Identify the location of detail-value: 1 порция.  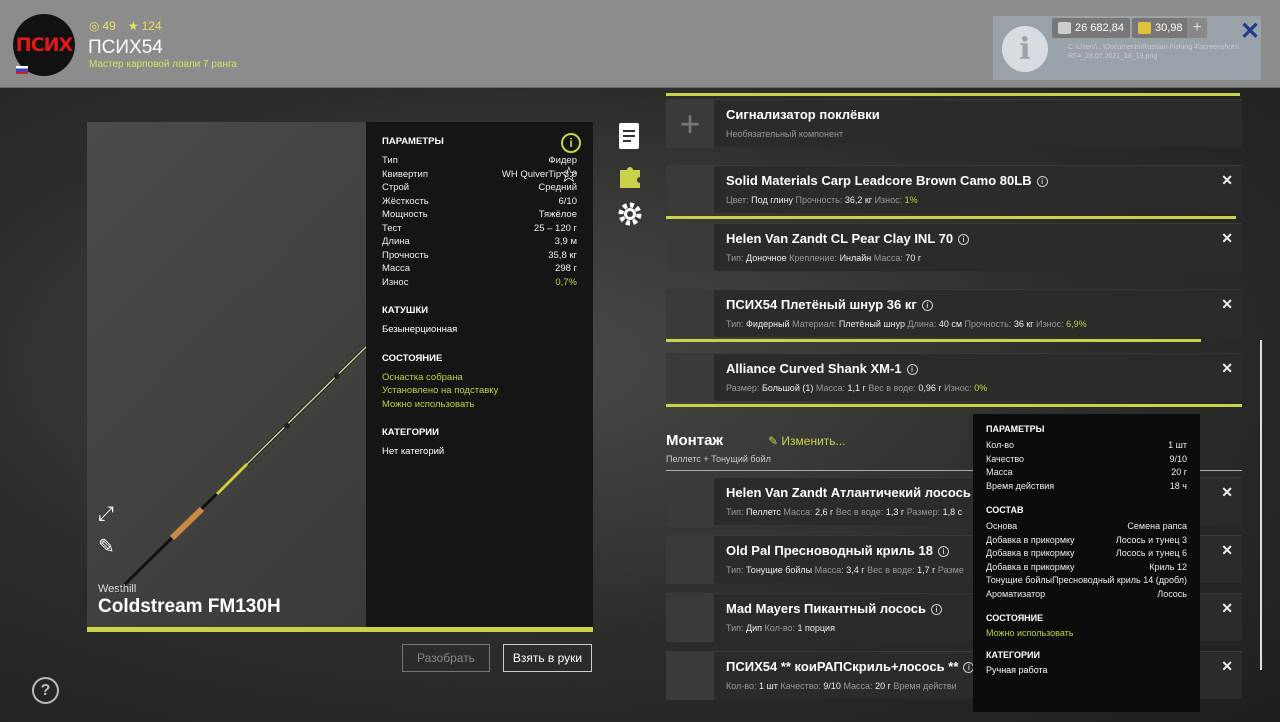
(816, 628).